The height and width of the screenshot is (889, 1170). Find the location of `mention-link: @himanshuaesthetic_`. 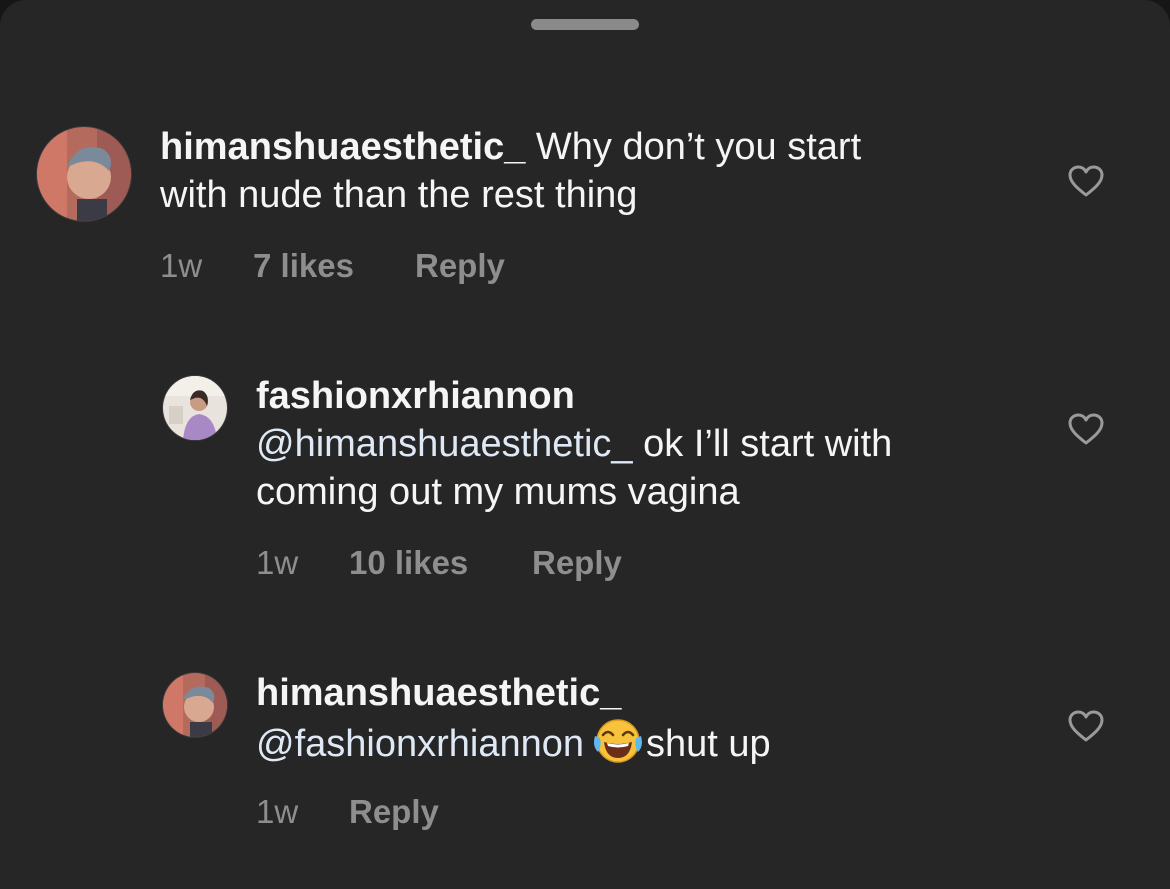

mention-link: @himanshuaesthetic_ is located at coordinates (444, 444).